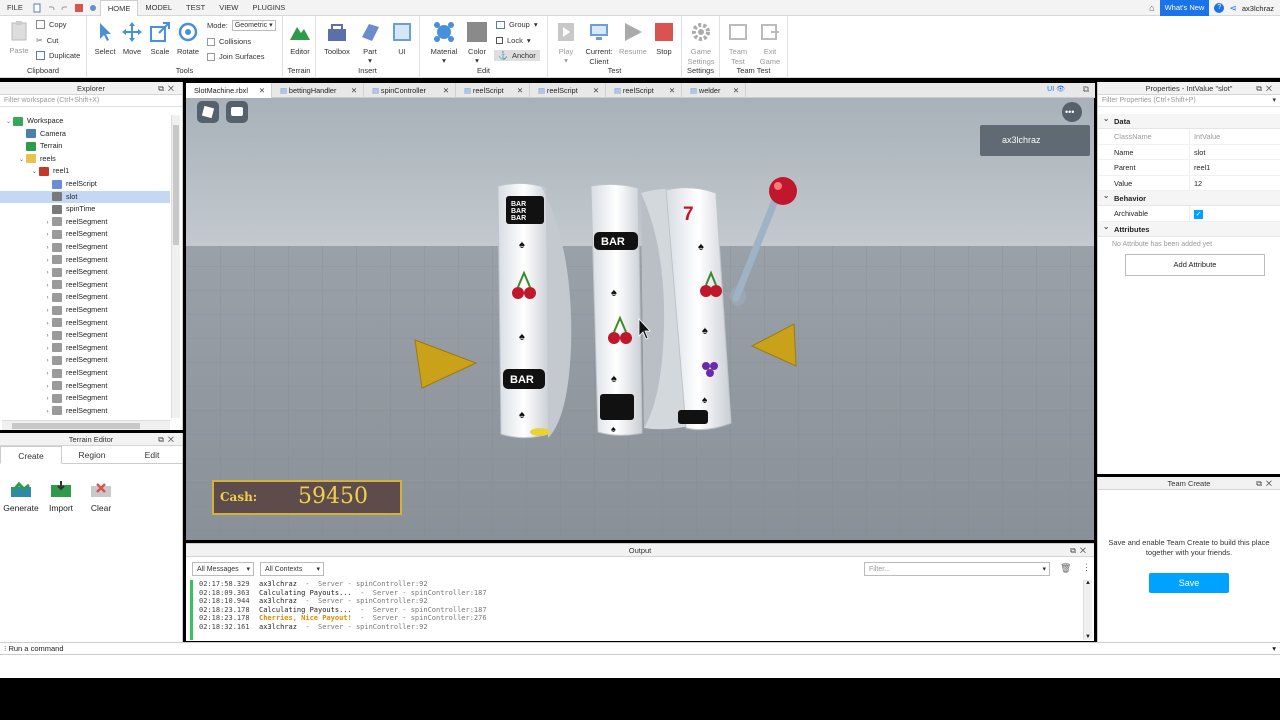 The image size is (1280, 720). What do you see at coordinates (86, 425) in the screenshot?
I see `explorer-horizontal-scrollbar` at bounding box center [86, 425].